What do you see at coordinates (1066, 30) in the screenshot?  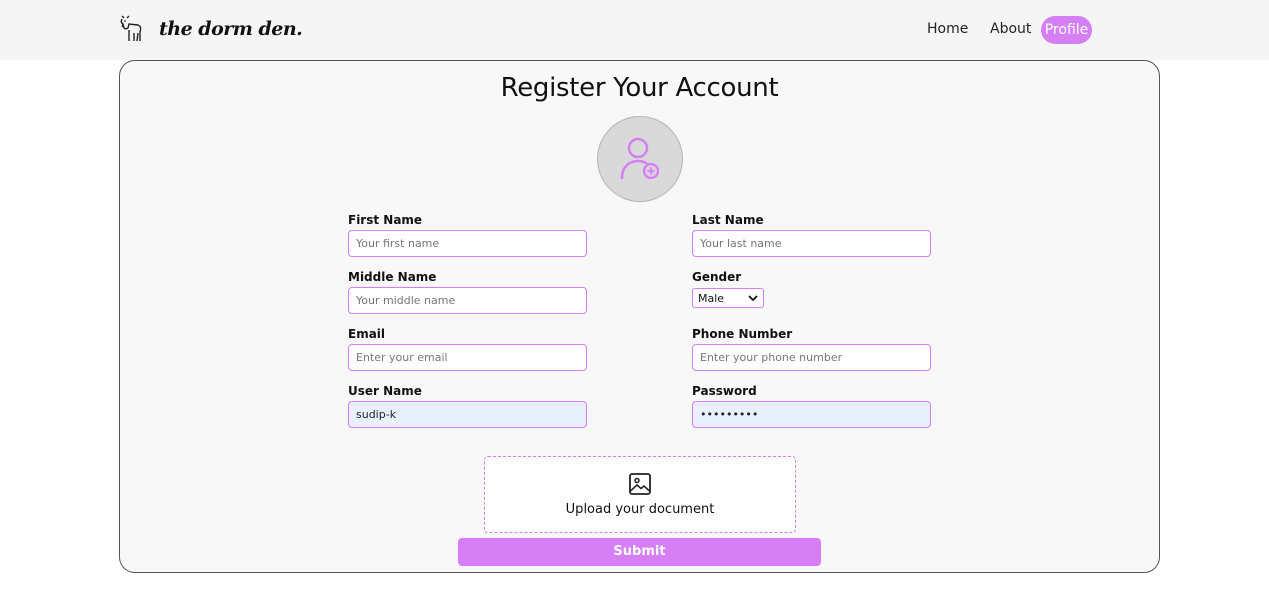 I see `nav-profile-button: Profile` at bounding box center [1066, 30].